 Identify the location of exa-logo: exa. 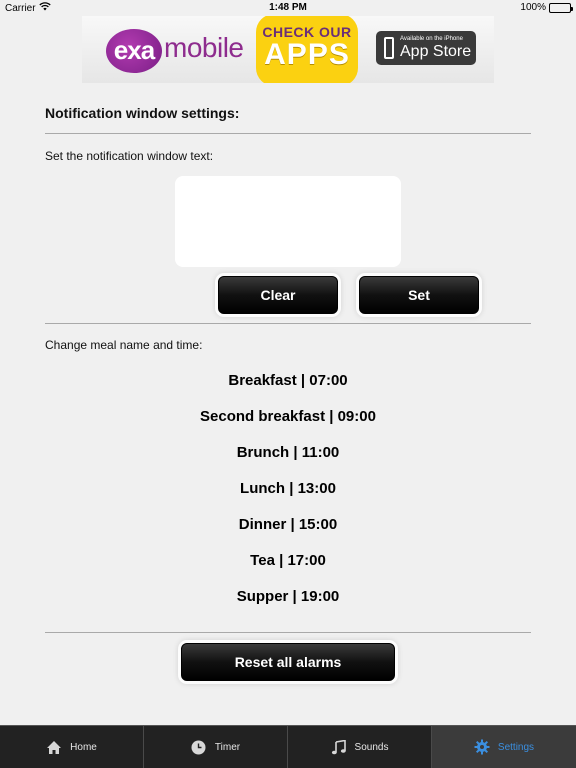
(134, 51).